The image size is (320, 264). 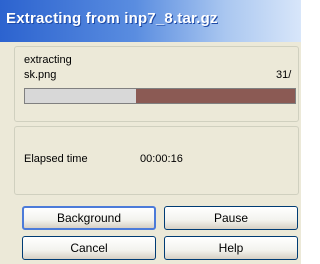 I want to click on window-title: Extracting from inp7_8.tar.gz, so click(x=112, y=18).